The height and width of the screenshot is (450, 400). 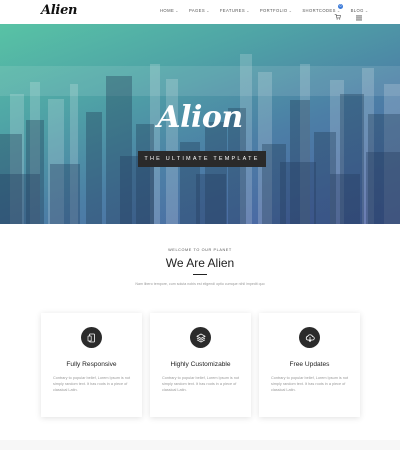 I want to click on hero-title: Alion, so click(x=200, y=117).